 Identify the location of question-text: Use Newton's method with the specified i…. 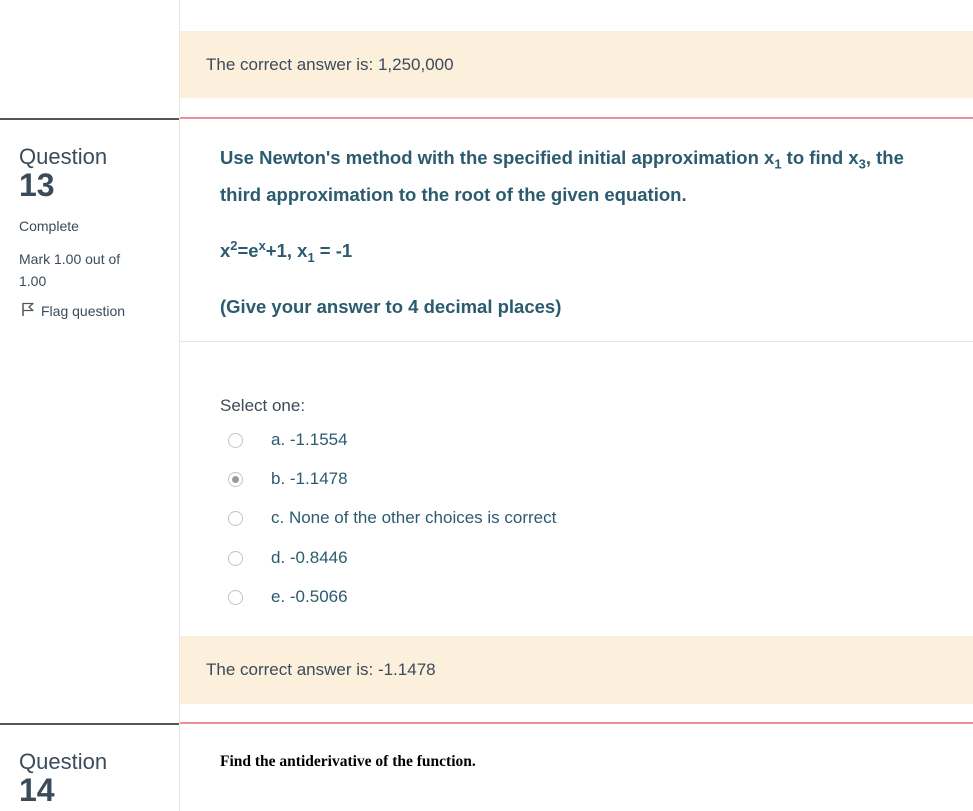
(590, 176).